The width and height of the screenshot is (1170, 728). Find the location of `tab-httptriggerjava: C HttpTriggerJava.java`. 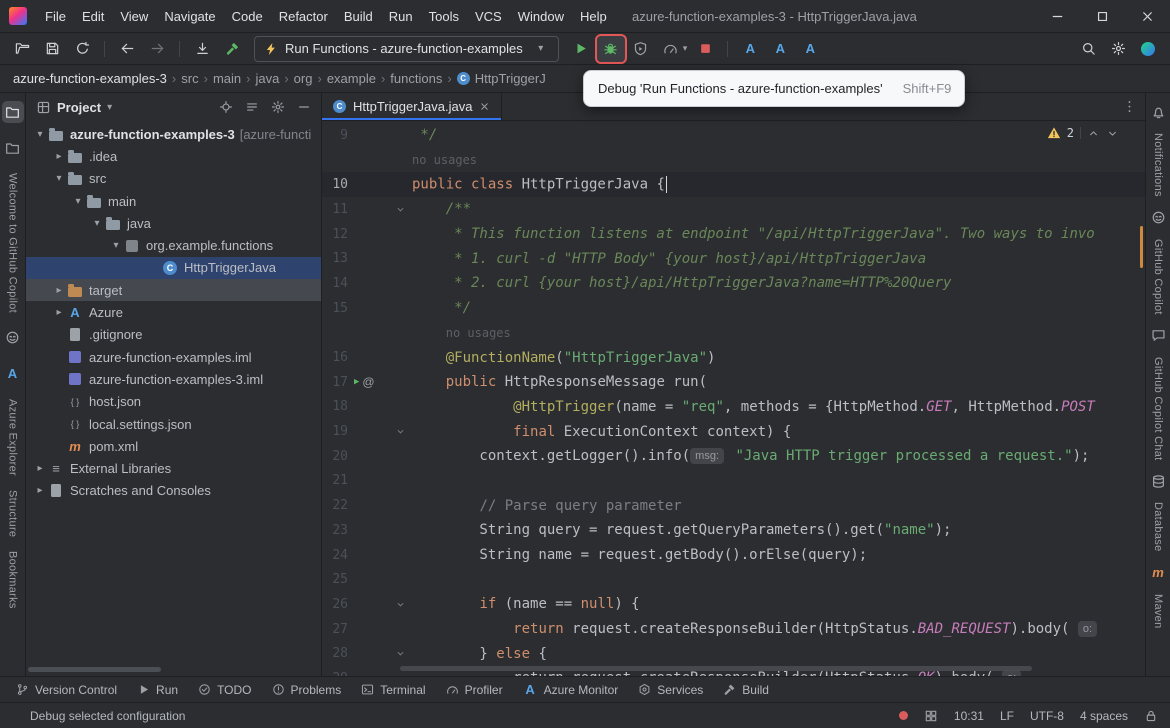

tab-httptriggerjava: C HttpTriggerJava.java is located at coordinates (412, 106).